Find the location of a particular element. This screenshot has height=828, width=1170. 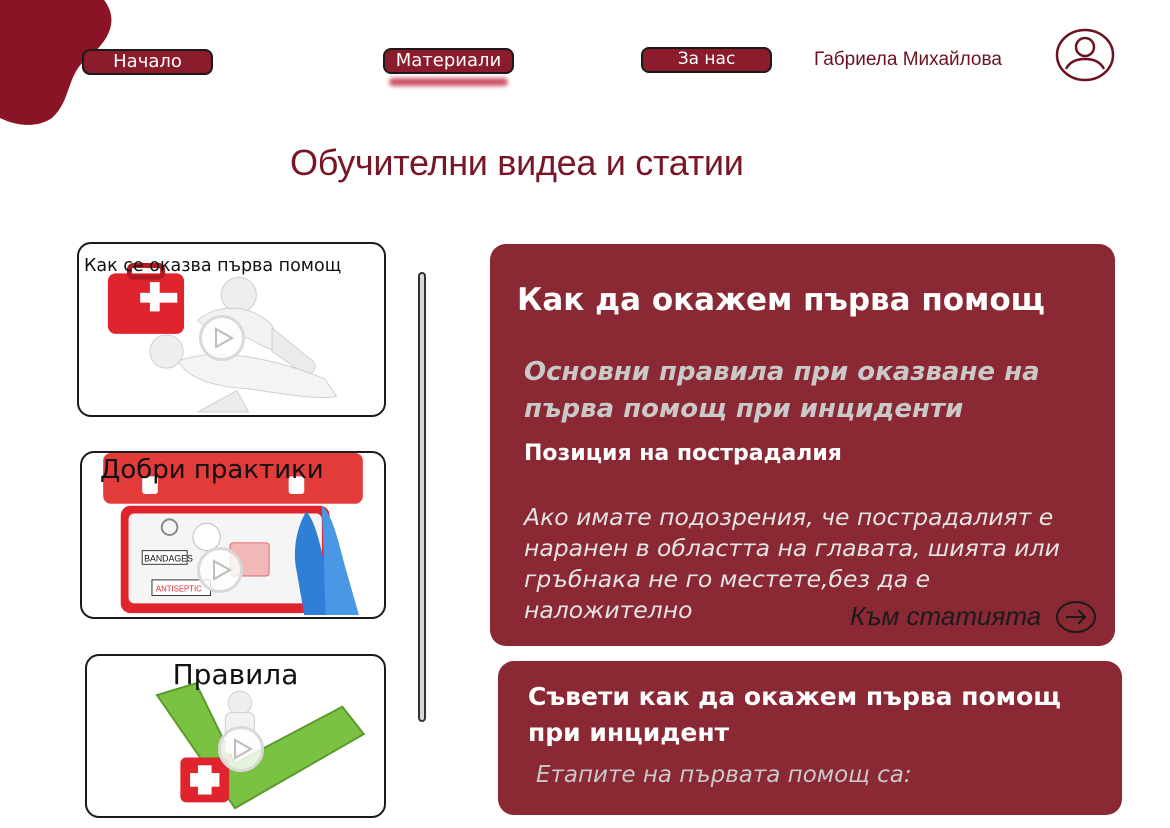

page-title: Обучителни видеа и статии is located at coordinates (517, 162).